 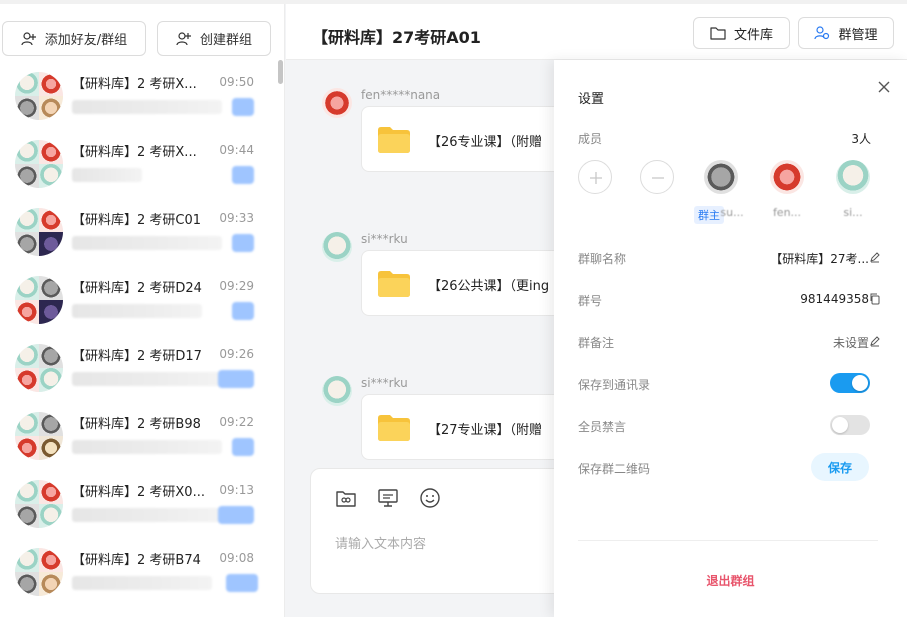 I want to click on members-label: 成员, so click(x=590, y=139).